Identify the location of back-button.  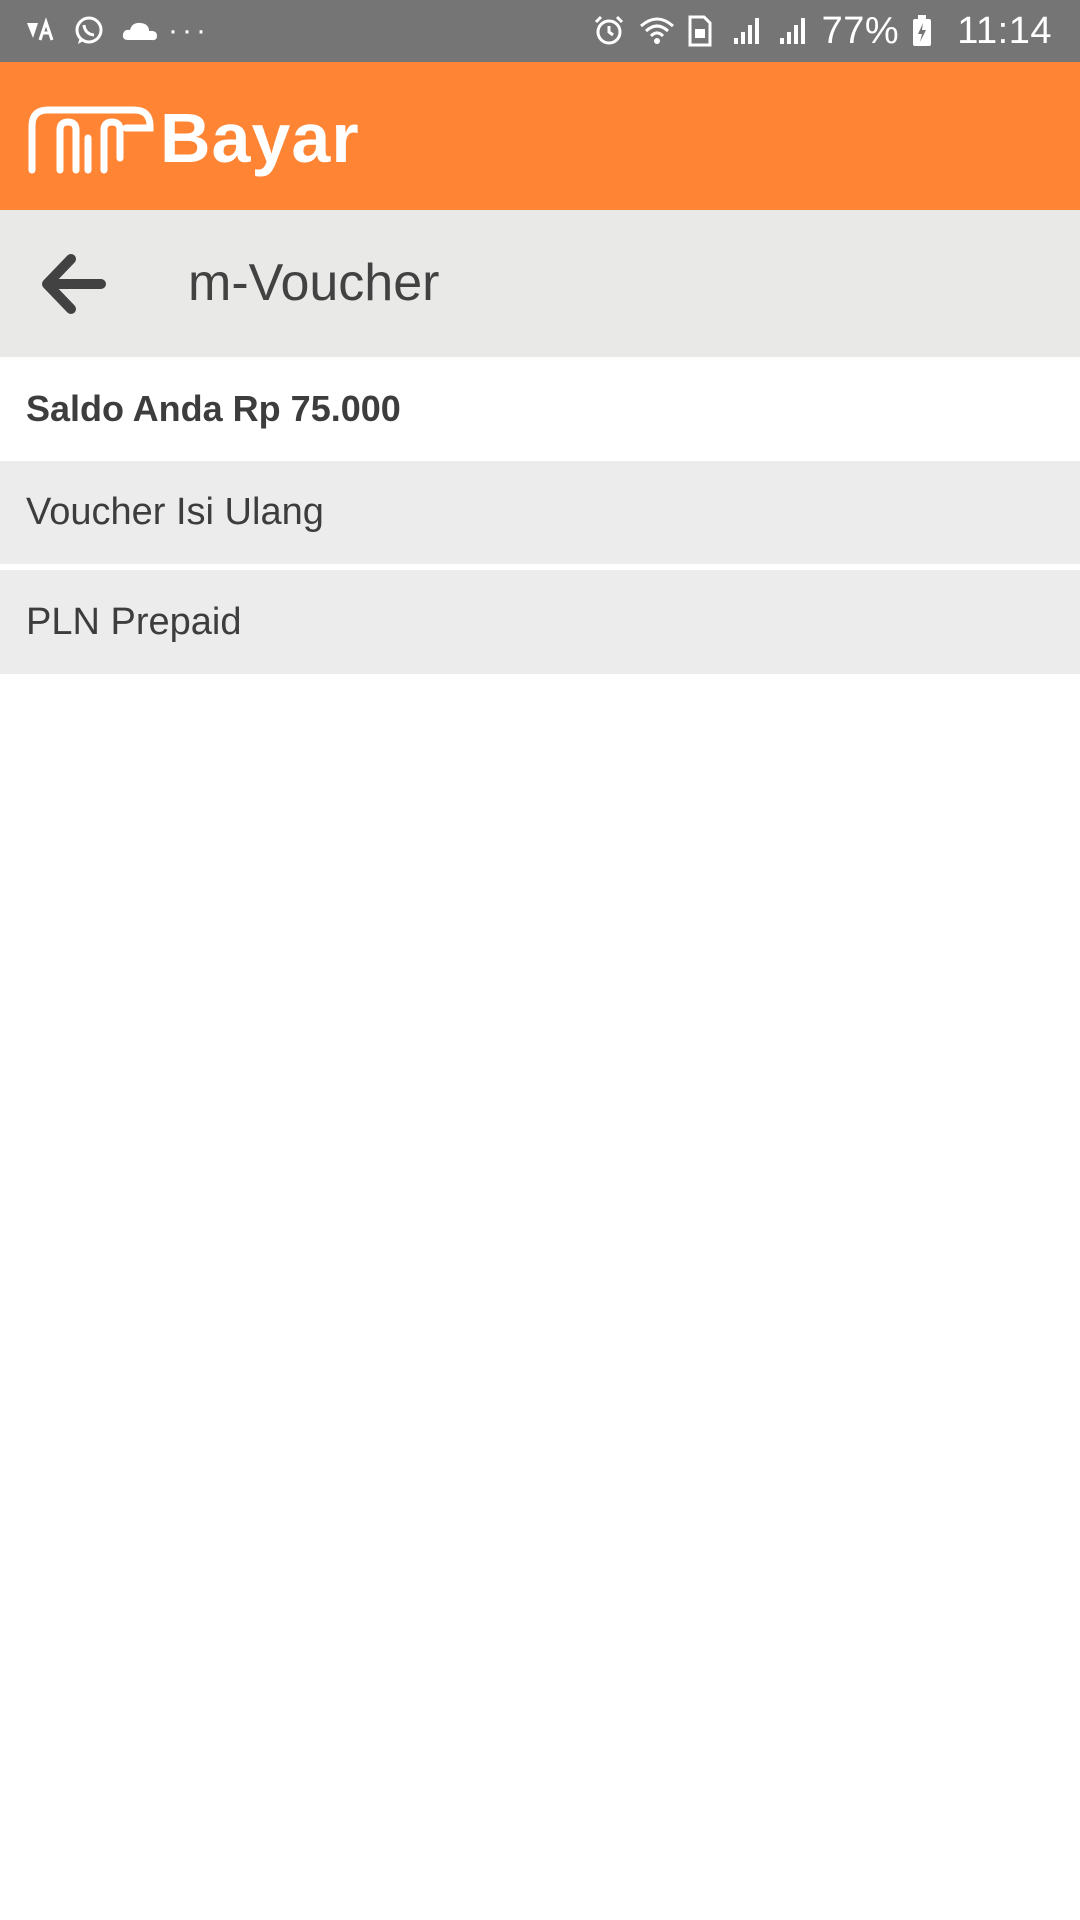
(72, 284).